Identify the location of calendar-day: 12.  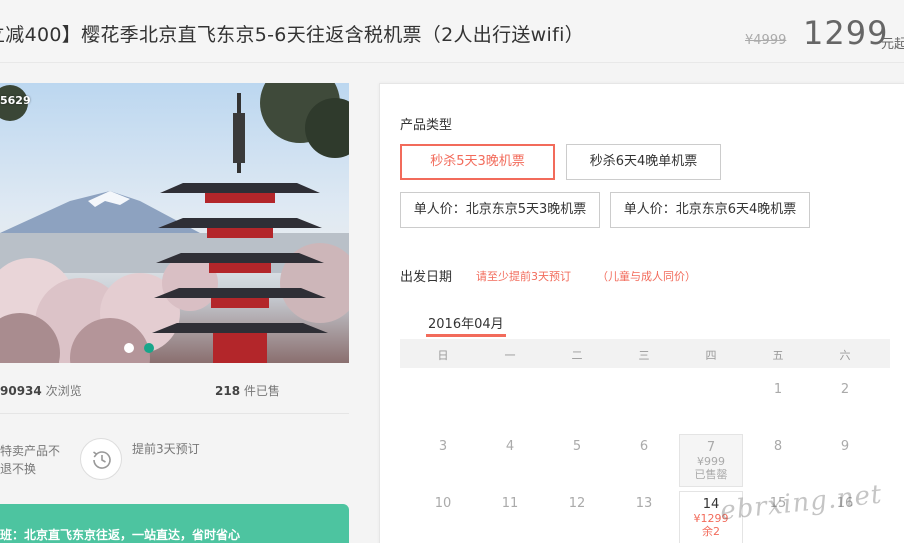
(577, 517).